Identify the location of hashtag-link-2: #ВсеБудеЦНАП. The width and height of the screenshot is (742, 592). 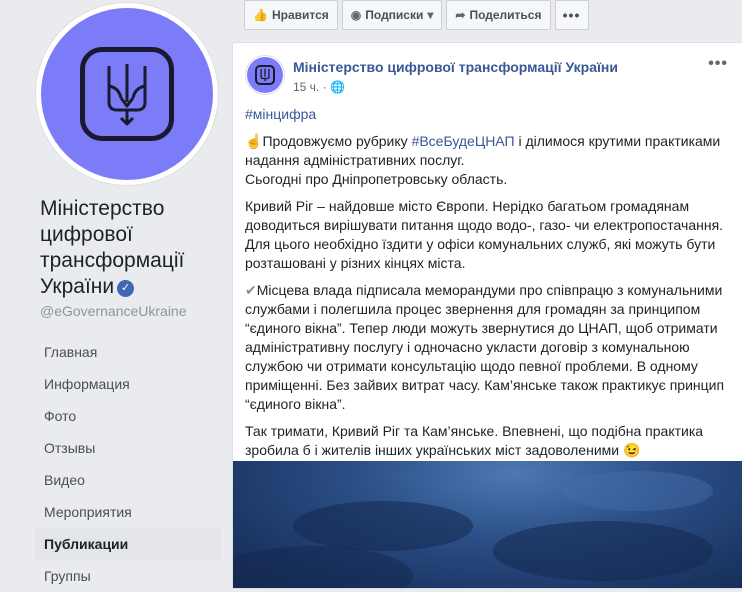
(463, 141).